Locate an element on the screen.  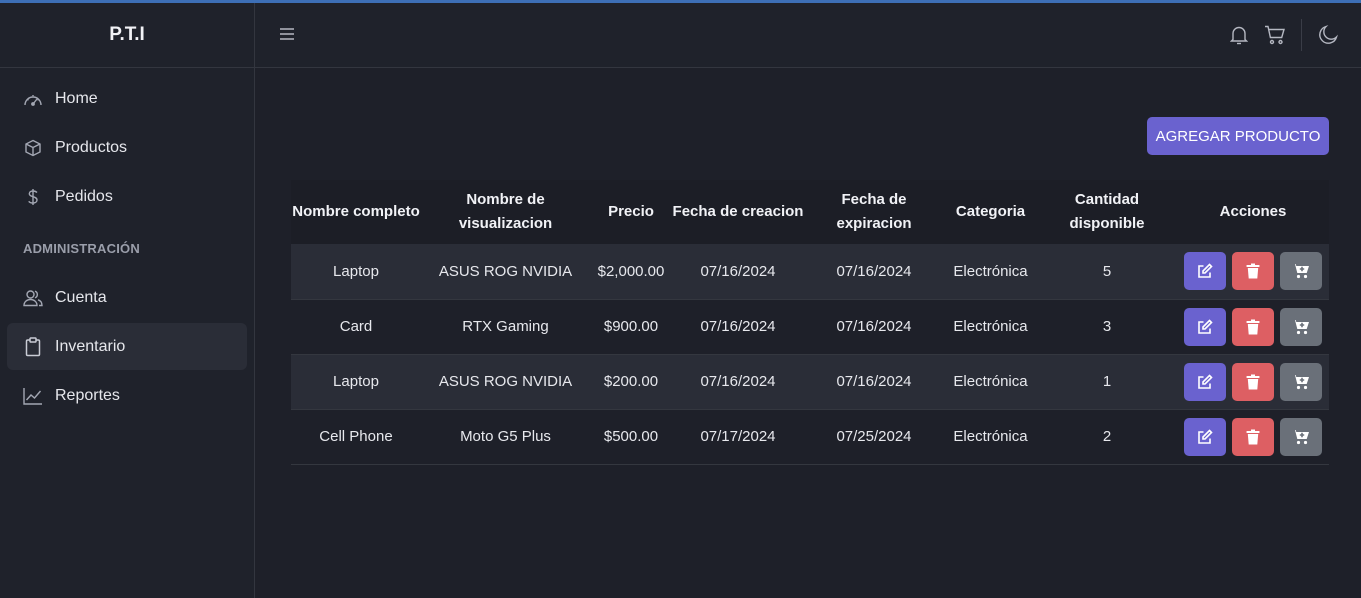
users-icon is located at coordinates (33, 298).